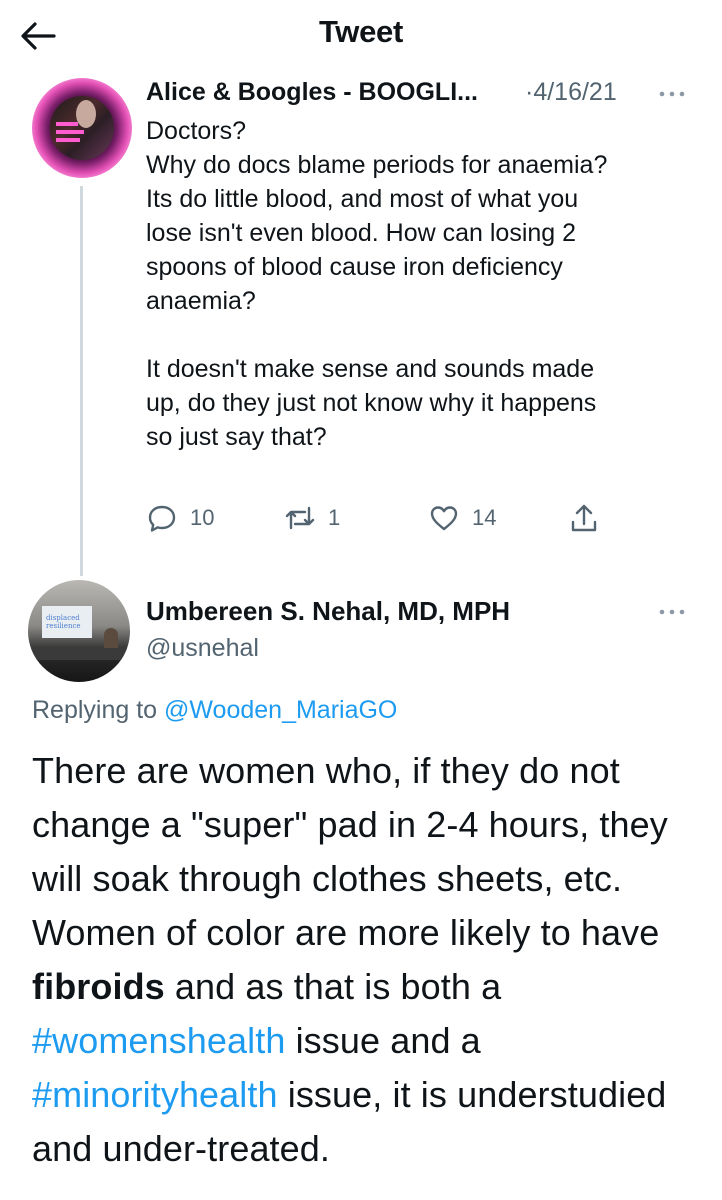 Image resolution: width=722 pixels, height=1200 pixels. Describe the element at coordinates (158, 1040) in the screenshot. I see `hashtag-link: #womenshealth` at that location.